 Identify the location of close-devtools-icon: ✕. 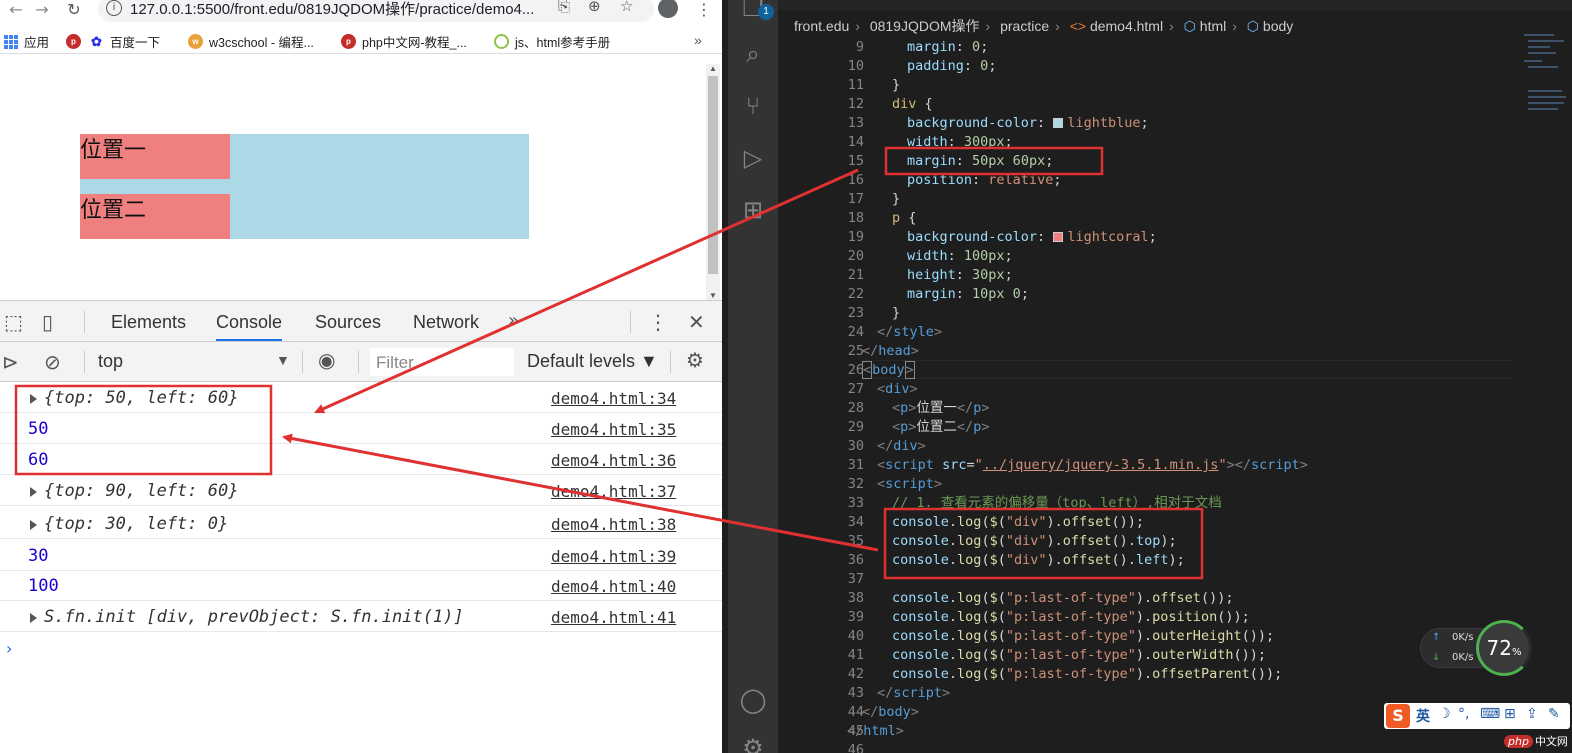
(696, 322).